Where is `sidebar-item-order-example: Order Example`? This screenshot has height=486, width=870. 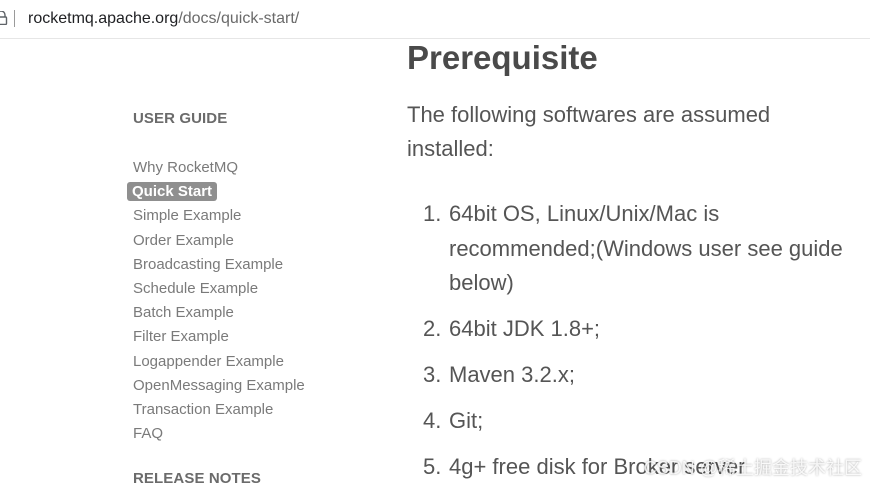
sidebar-item-order-example: Order Example is located at coordinates (219, 243).